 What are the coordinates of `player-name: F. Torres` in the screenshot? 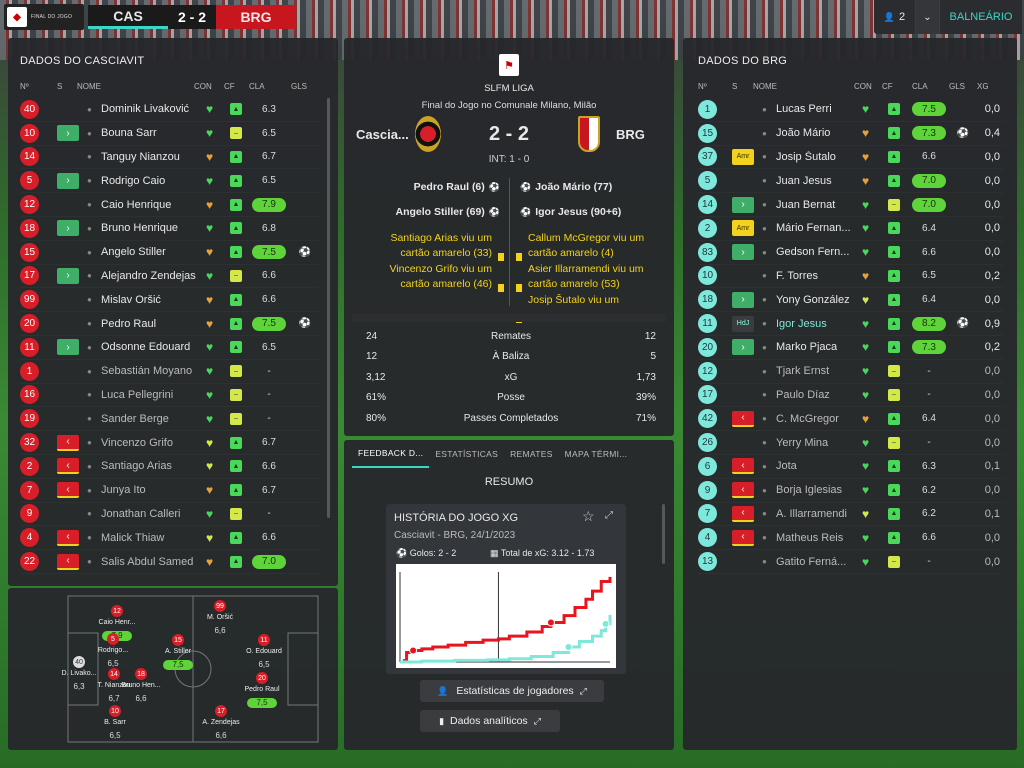 It's located at (819, 276).